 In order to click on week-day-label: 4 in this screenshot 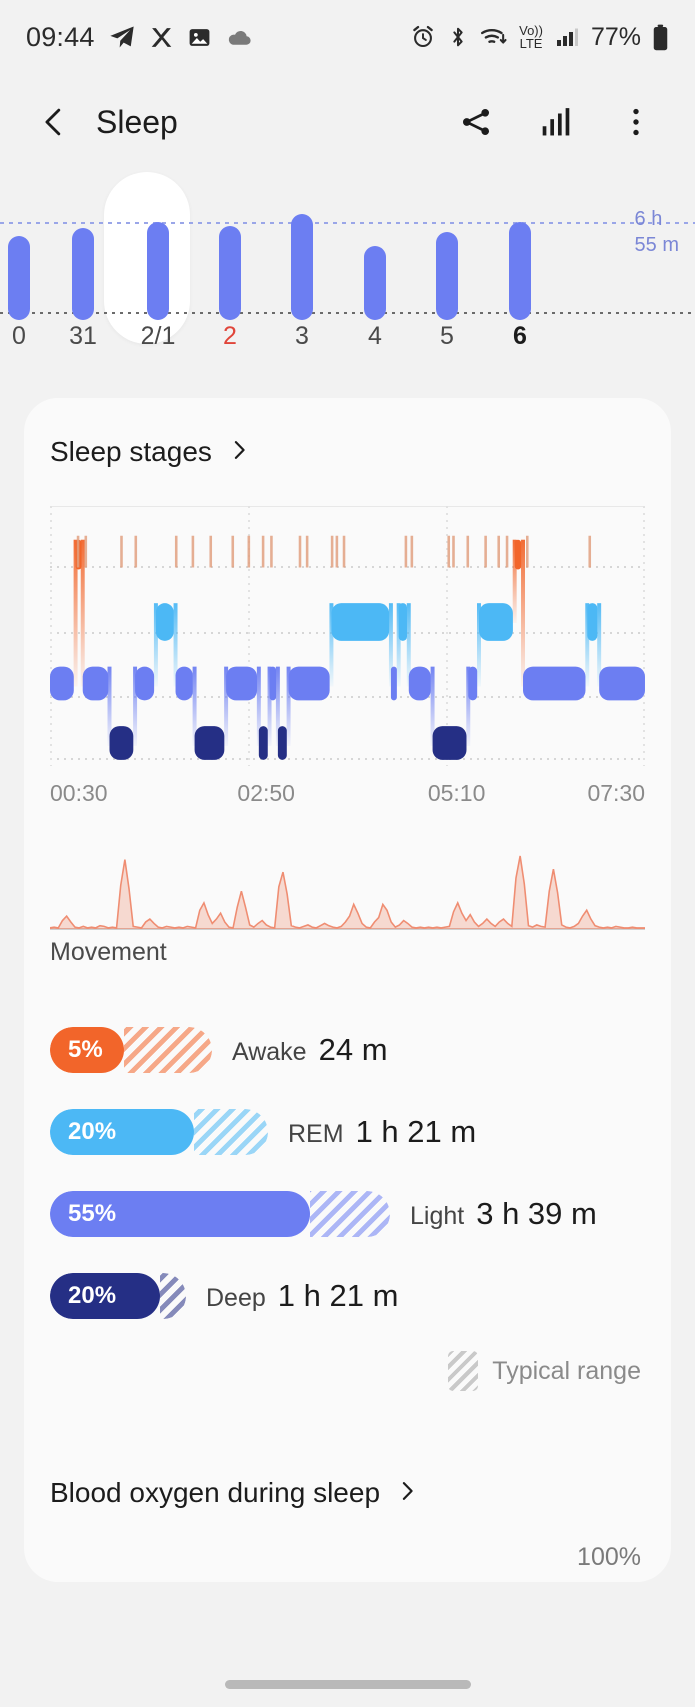, I will do `click(375, 336)`.